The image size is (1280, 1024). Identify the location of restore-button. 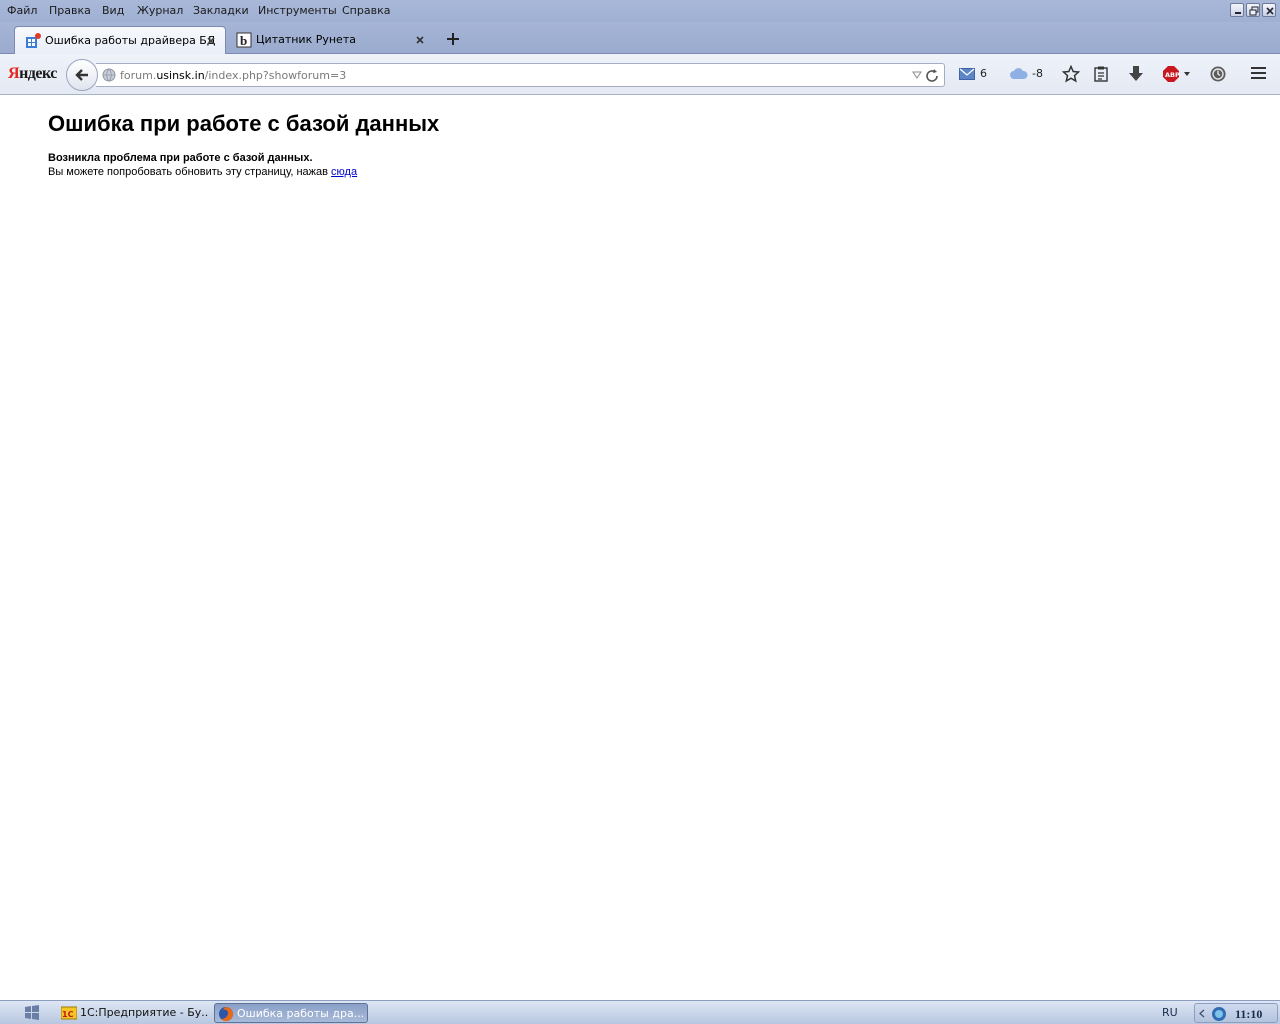
(1253, 10).